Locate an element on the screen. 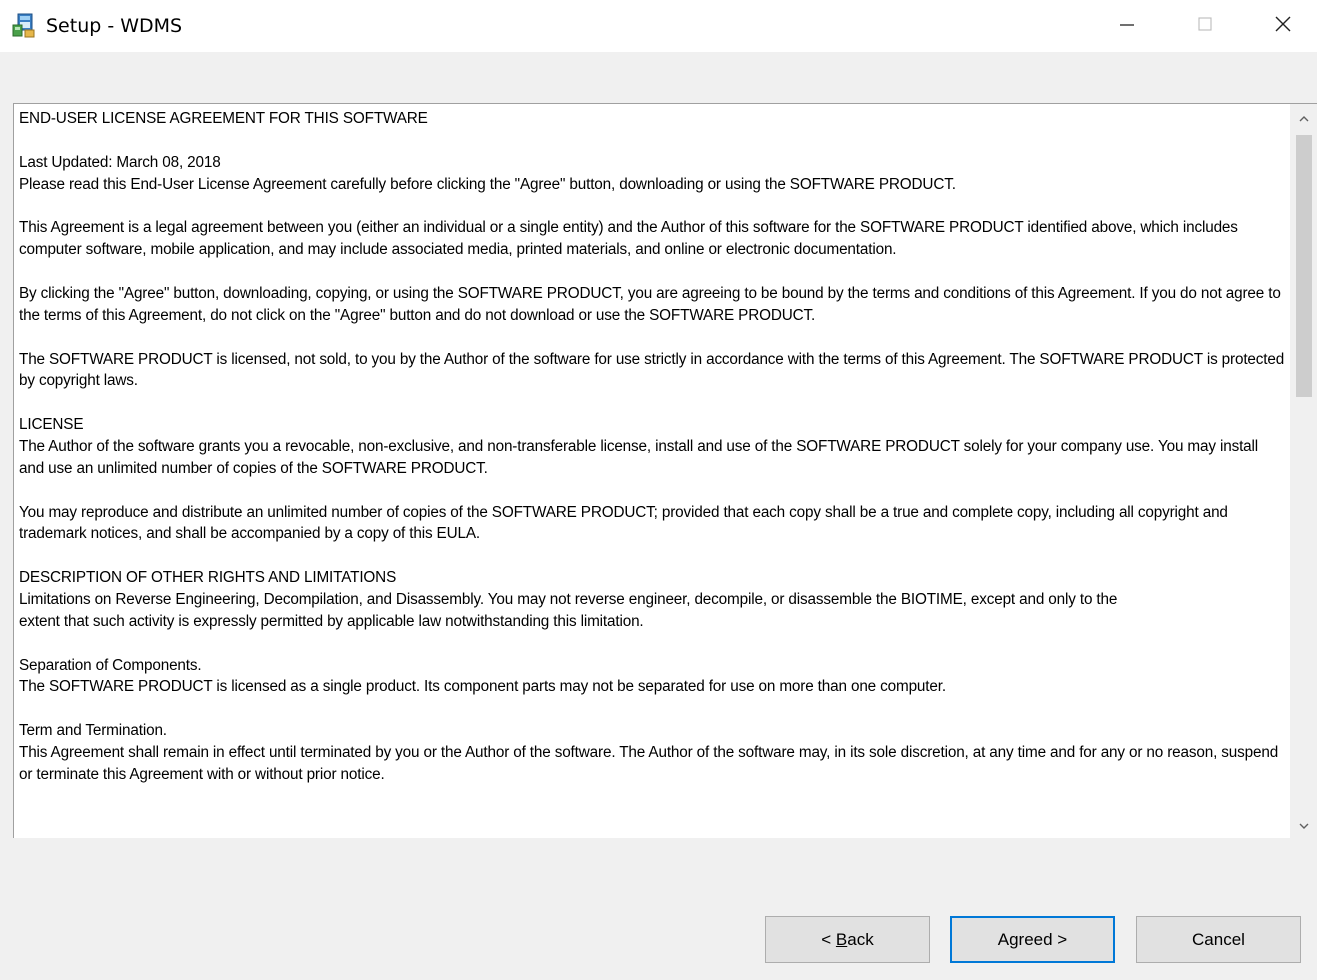 The image size is (1317, 980). window-title: Setup - WDMS is located at coordinates (114, 26).